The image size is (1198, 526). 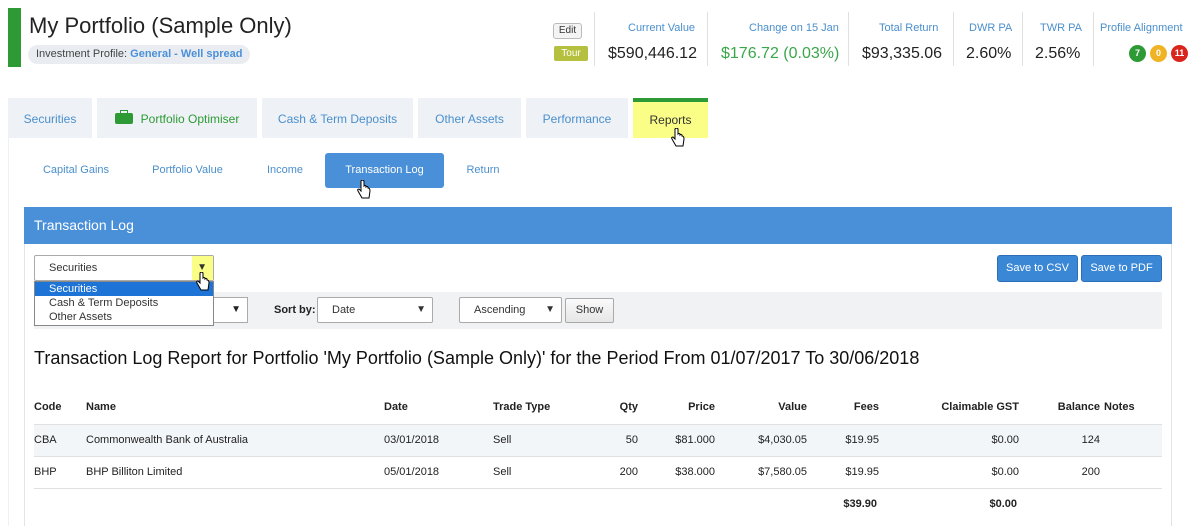 I want to click on save-to-csv-button: Save to CSV, so click(x=1037, y=268).